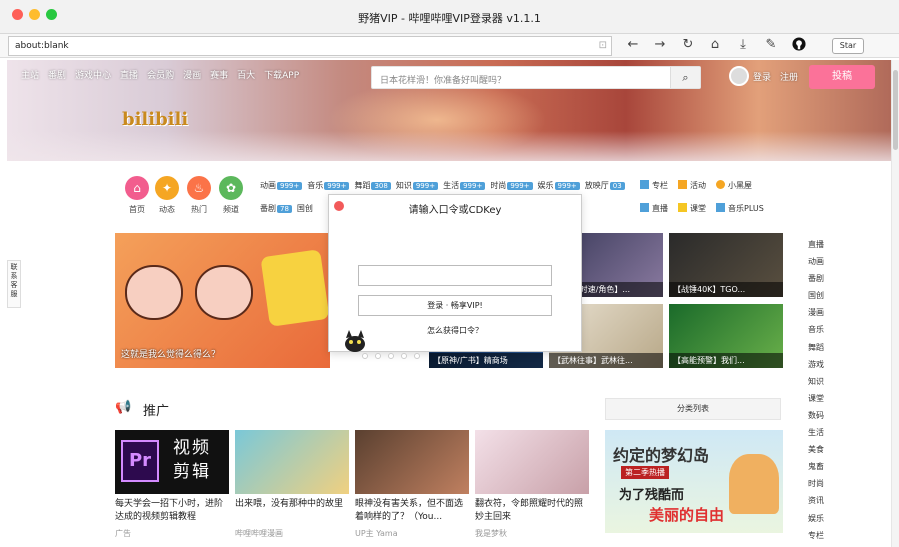 The image size is (899, 547). What do you see at coordinates (129, 74) in the screenshot?
I see `nav-item-live: 直播` at bounding box center [129, 74].